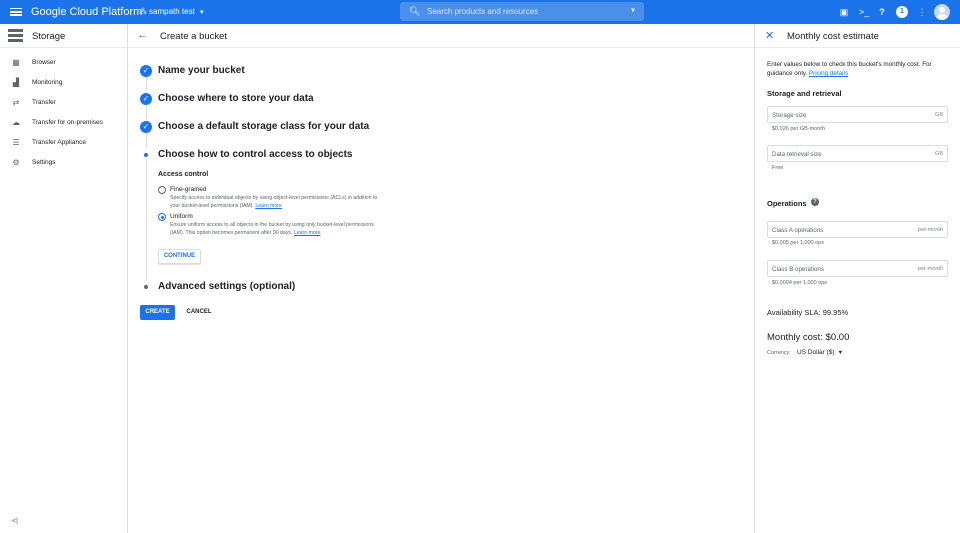 The height and width of the screenshot is (533, 960). Describe the element at coordinates (142, 35) in the screenshot. I see `back-arrow-icon: ←` at that location.